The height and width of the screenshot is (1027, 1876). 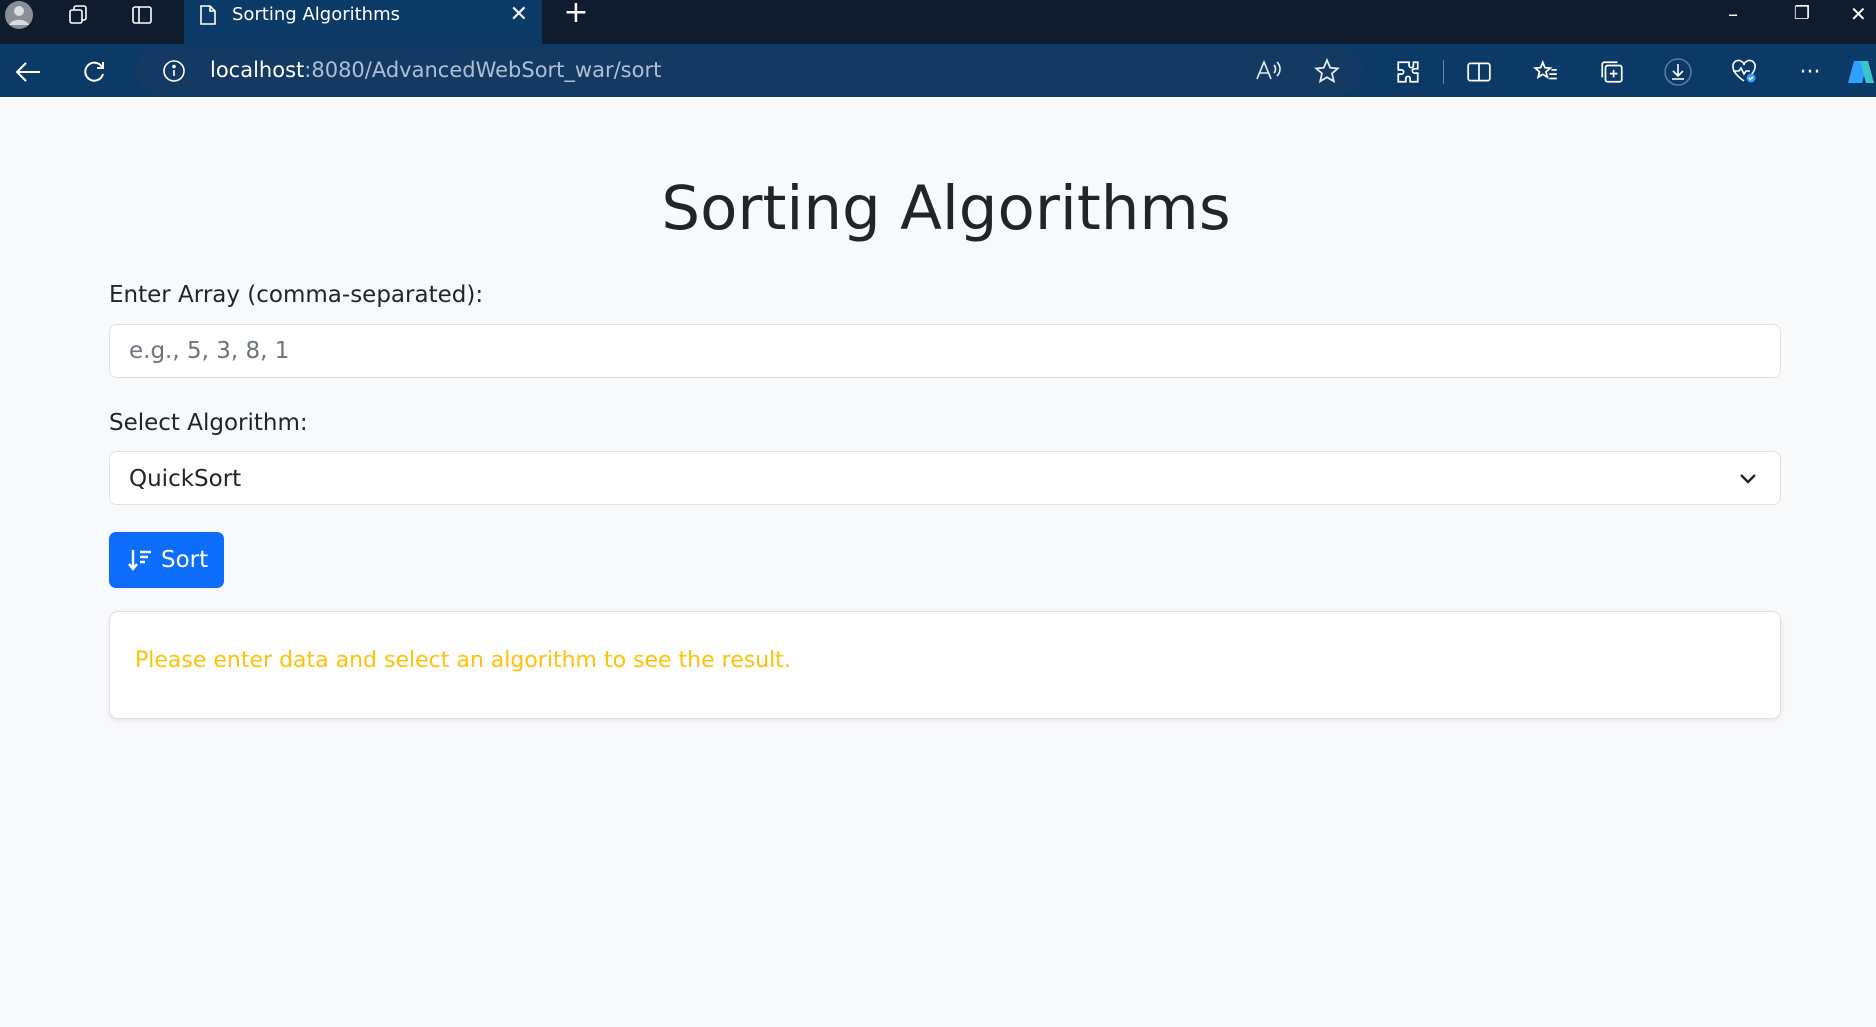 What do you see at coordinates (1733, 14) in the screenshot?
I see `minimize-icon: –` at bounding box center [1733, 14].